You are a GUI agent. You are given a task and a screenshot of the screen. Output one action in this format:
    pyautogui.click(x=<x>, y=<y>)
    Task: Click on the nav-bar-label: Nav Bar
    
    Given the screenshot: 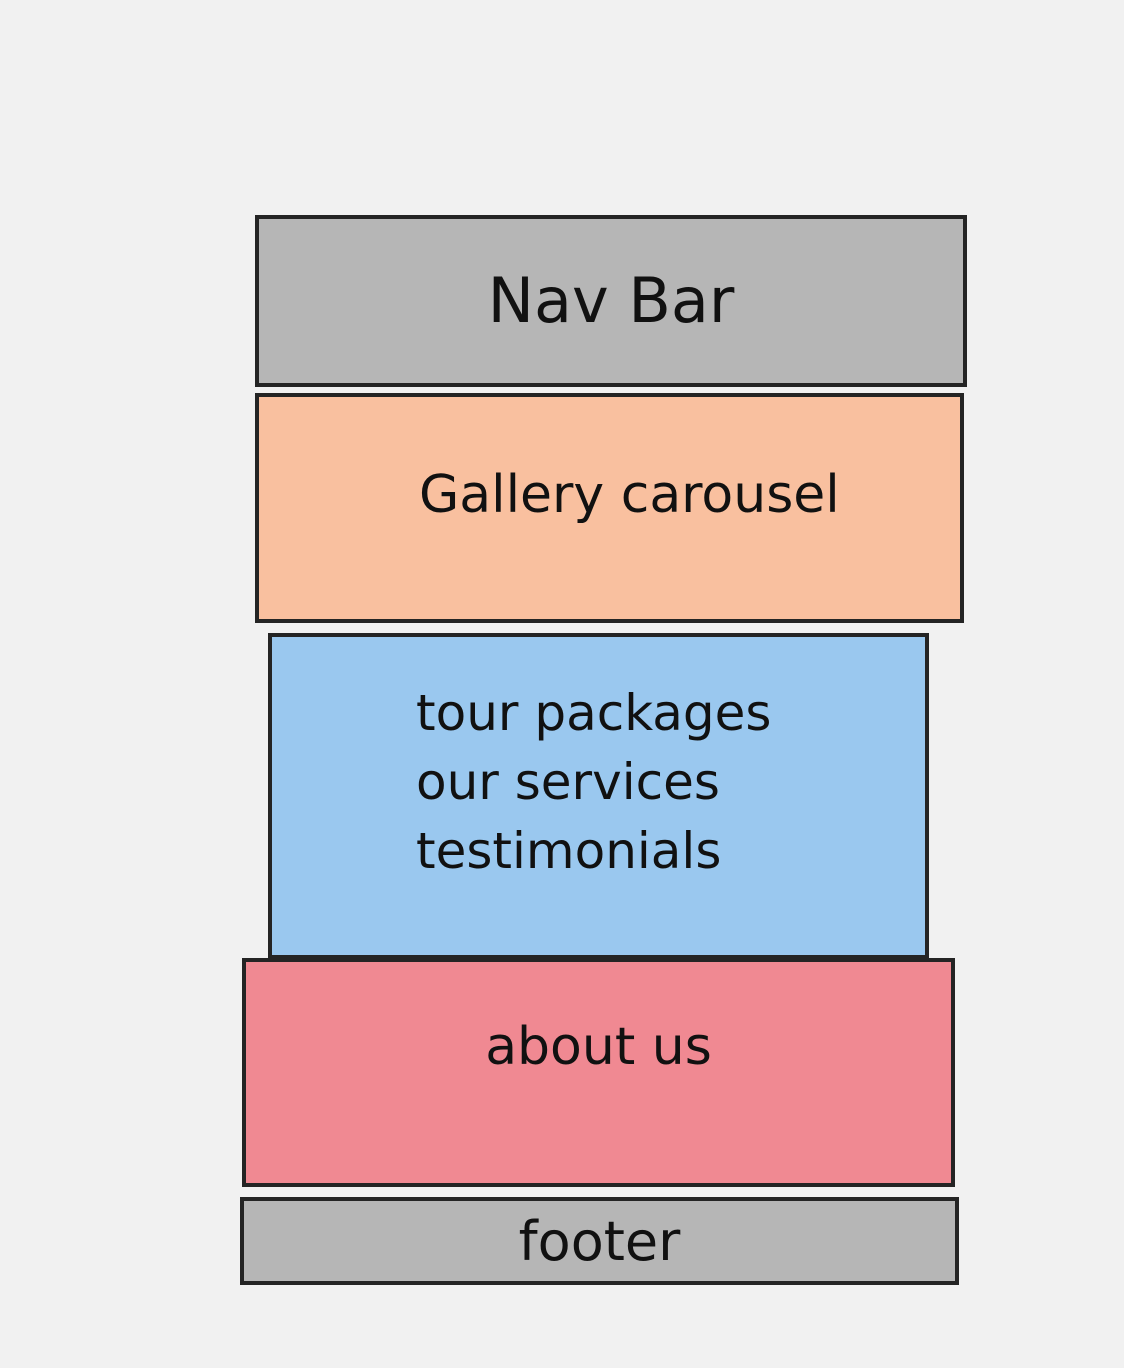 What is the action you would take?
    pyautogui.click(x=611, y=300)
    